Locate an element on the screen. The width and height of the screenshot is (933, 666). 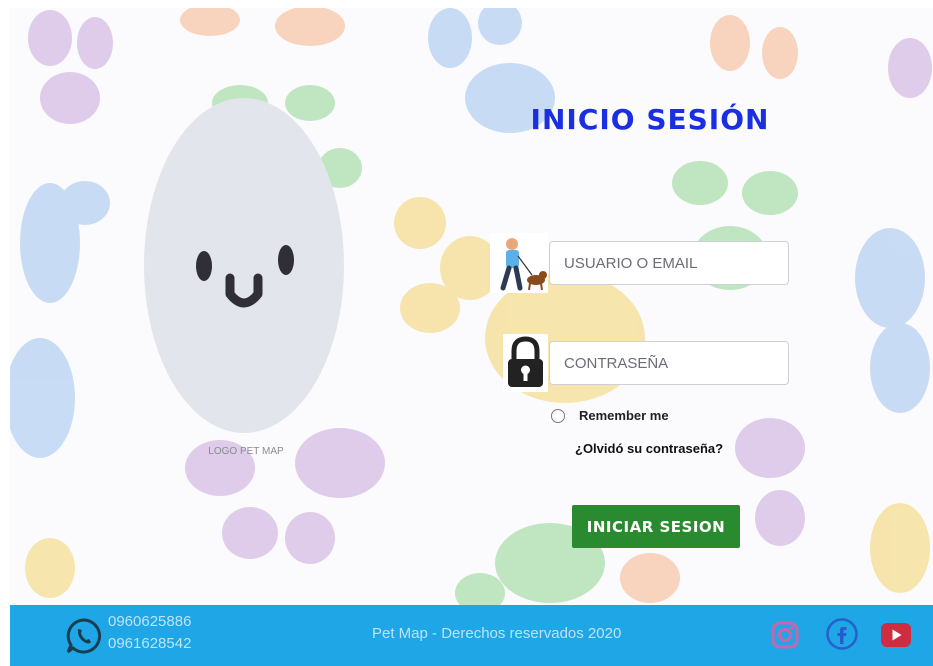
dog-walker-icon is located at coordinates (519, 263).